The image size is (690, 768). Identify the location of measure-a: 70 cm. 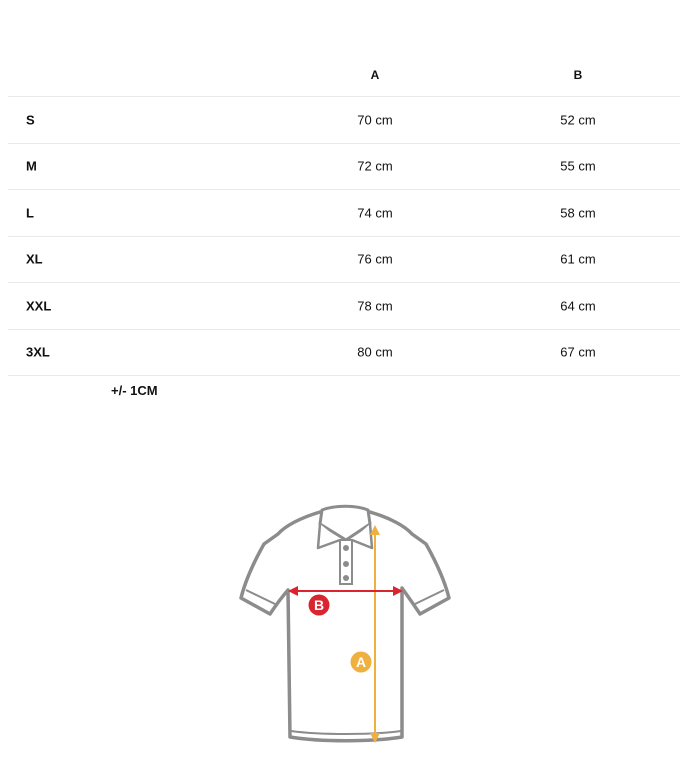
(375, 120).